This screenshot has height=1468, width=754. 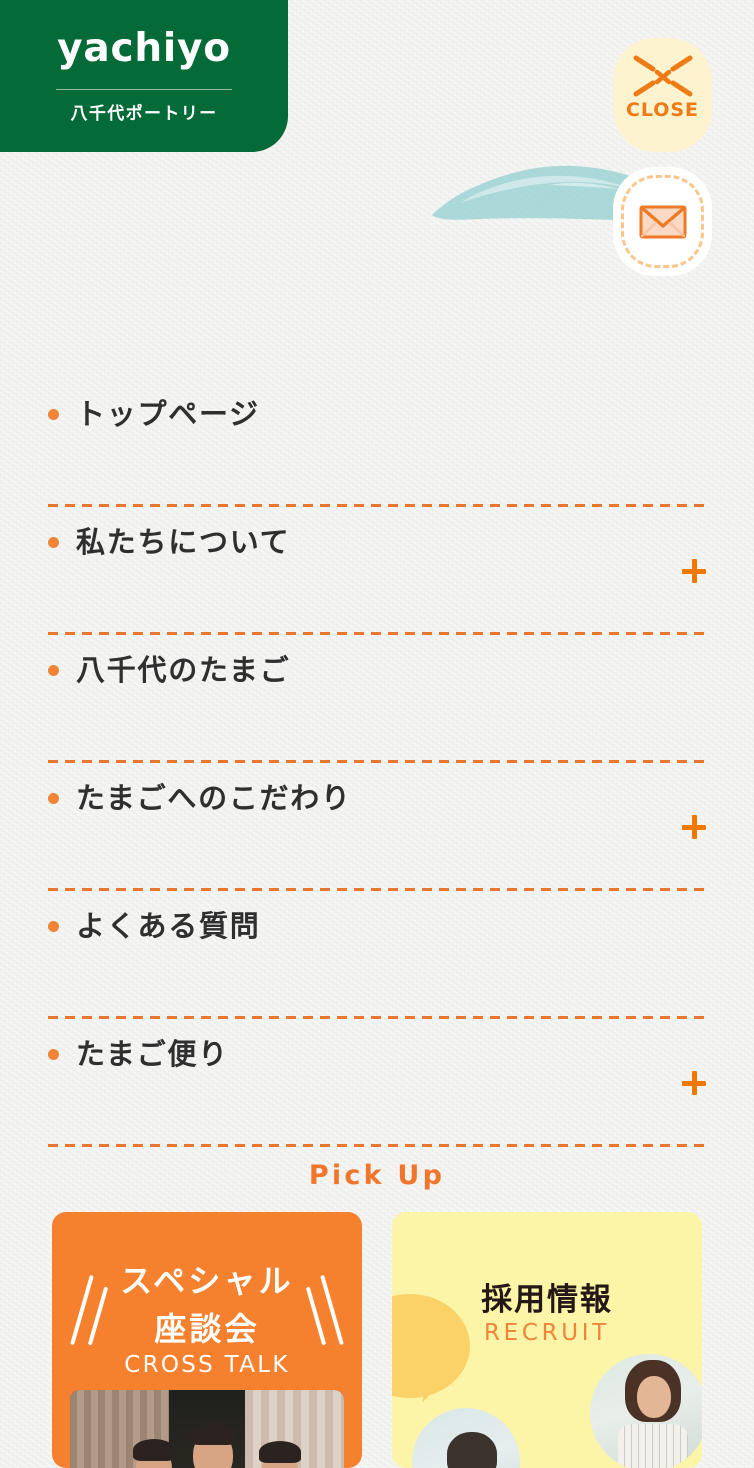 What do you see at coordinates (662, 110) in the screenshot?
I see `close-button-label: CLOSE` at bounding box center [662, 110].